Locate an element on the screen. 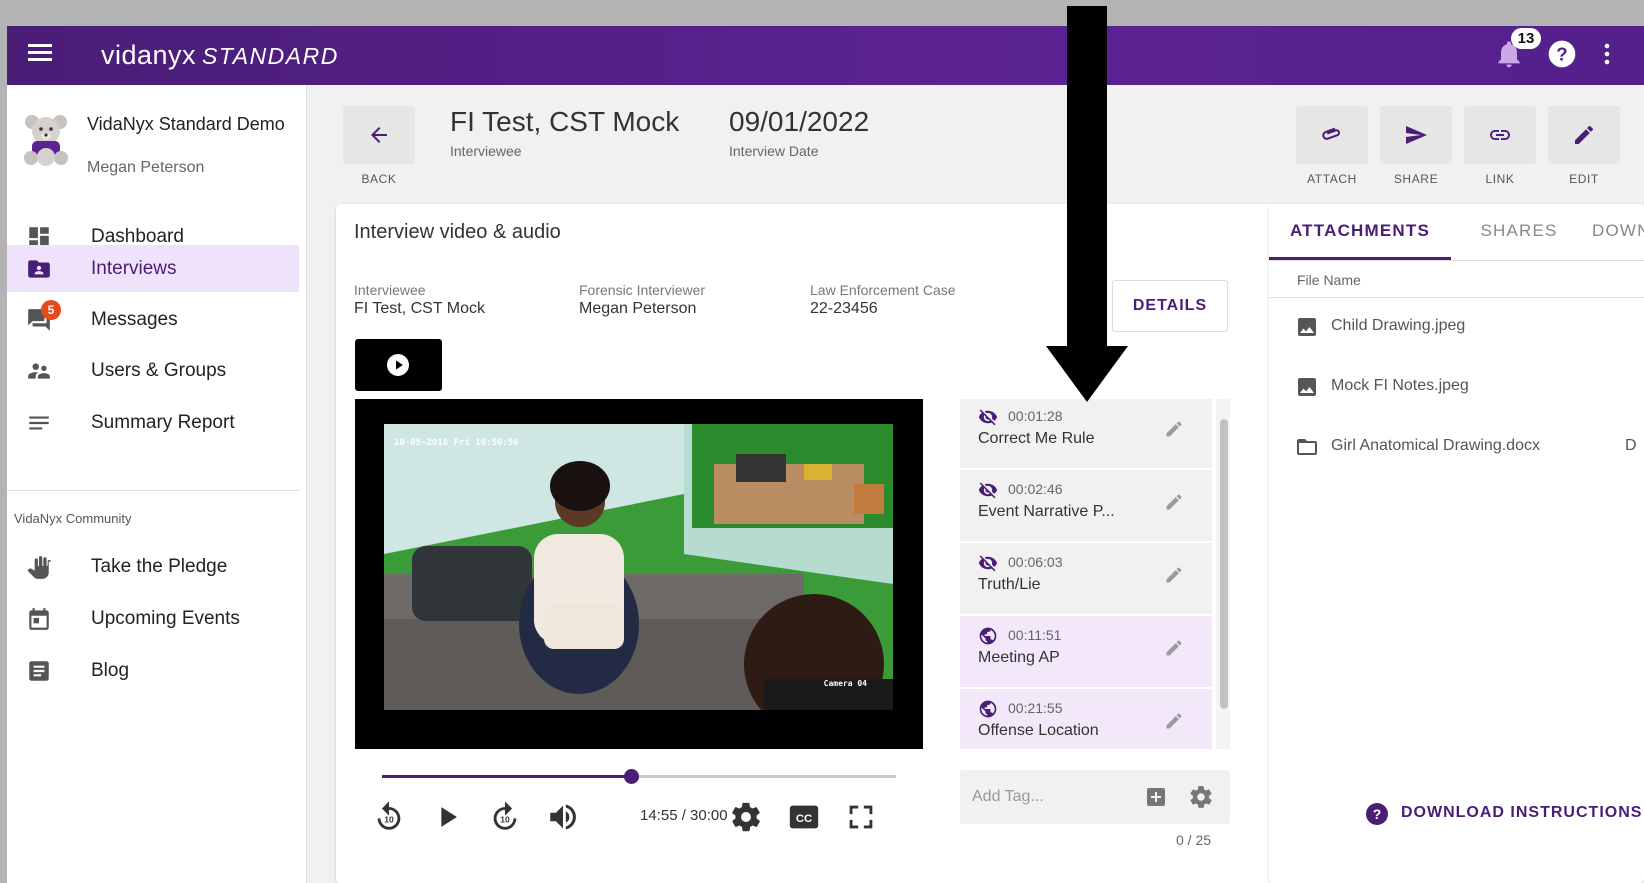  svg-text: CC is located at coordinates (804, 819).